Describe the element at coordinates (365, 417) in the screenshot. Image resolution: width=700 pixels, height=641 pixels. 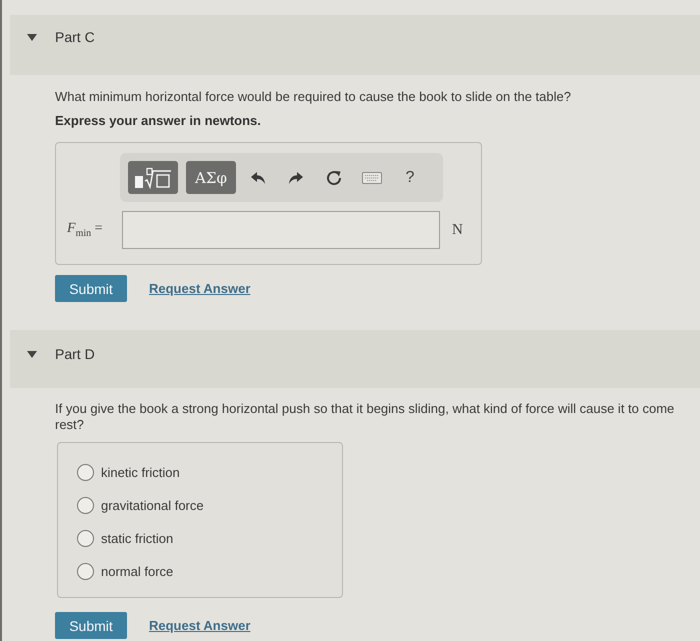
I see `question-text: If you give the book a strong horizontal push so that it begins sliding, what kind of force will cause it to come rest?` at that location.